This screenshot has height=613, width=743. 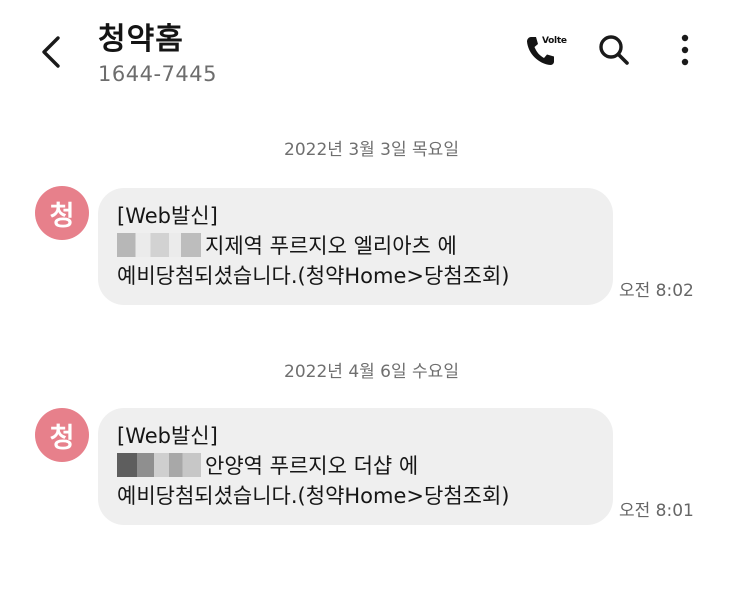 I want to click on more-vertical-icon, so click(x=685, y=50).